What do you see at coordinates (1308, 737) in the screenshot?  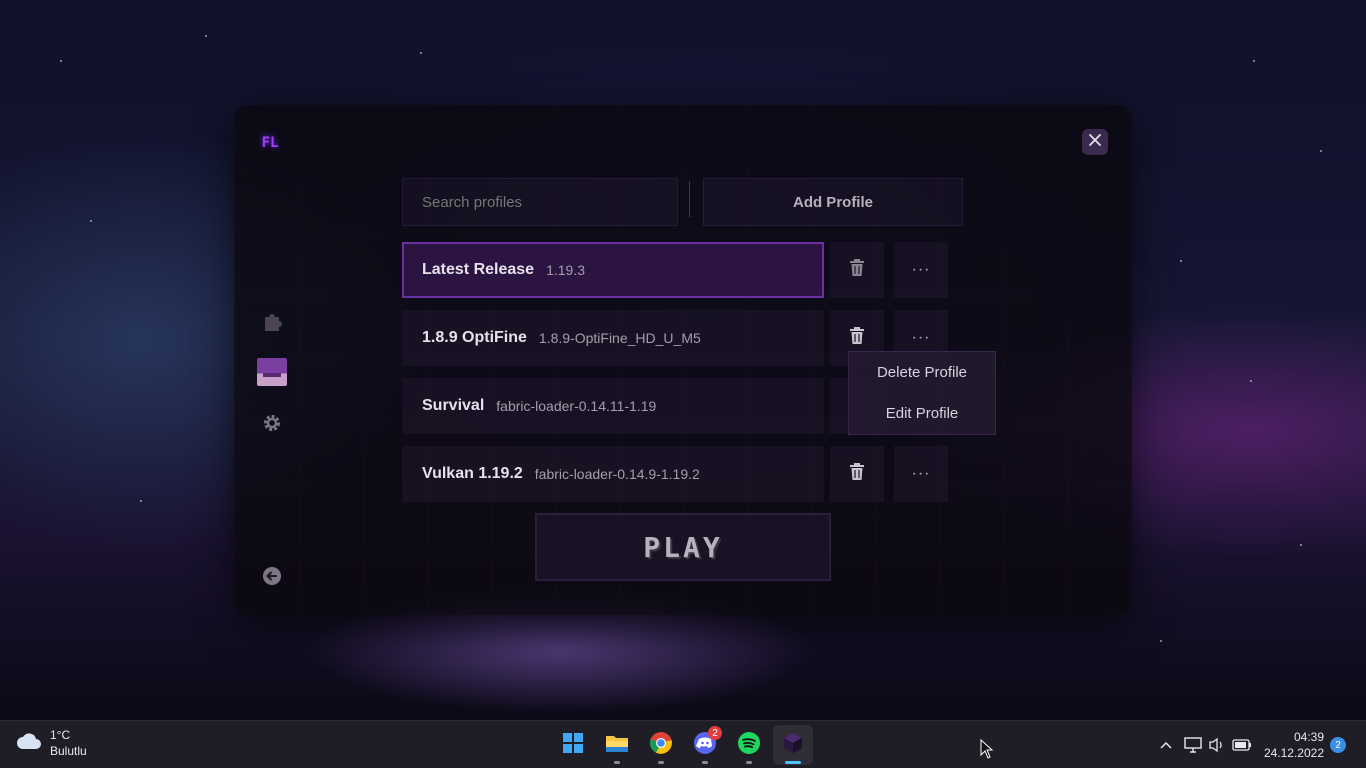 I see `clock-time: 04:39` at bounding box center [1308, 737].